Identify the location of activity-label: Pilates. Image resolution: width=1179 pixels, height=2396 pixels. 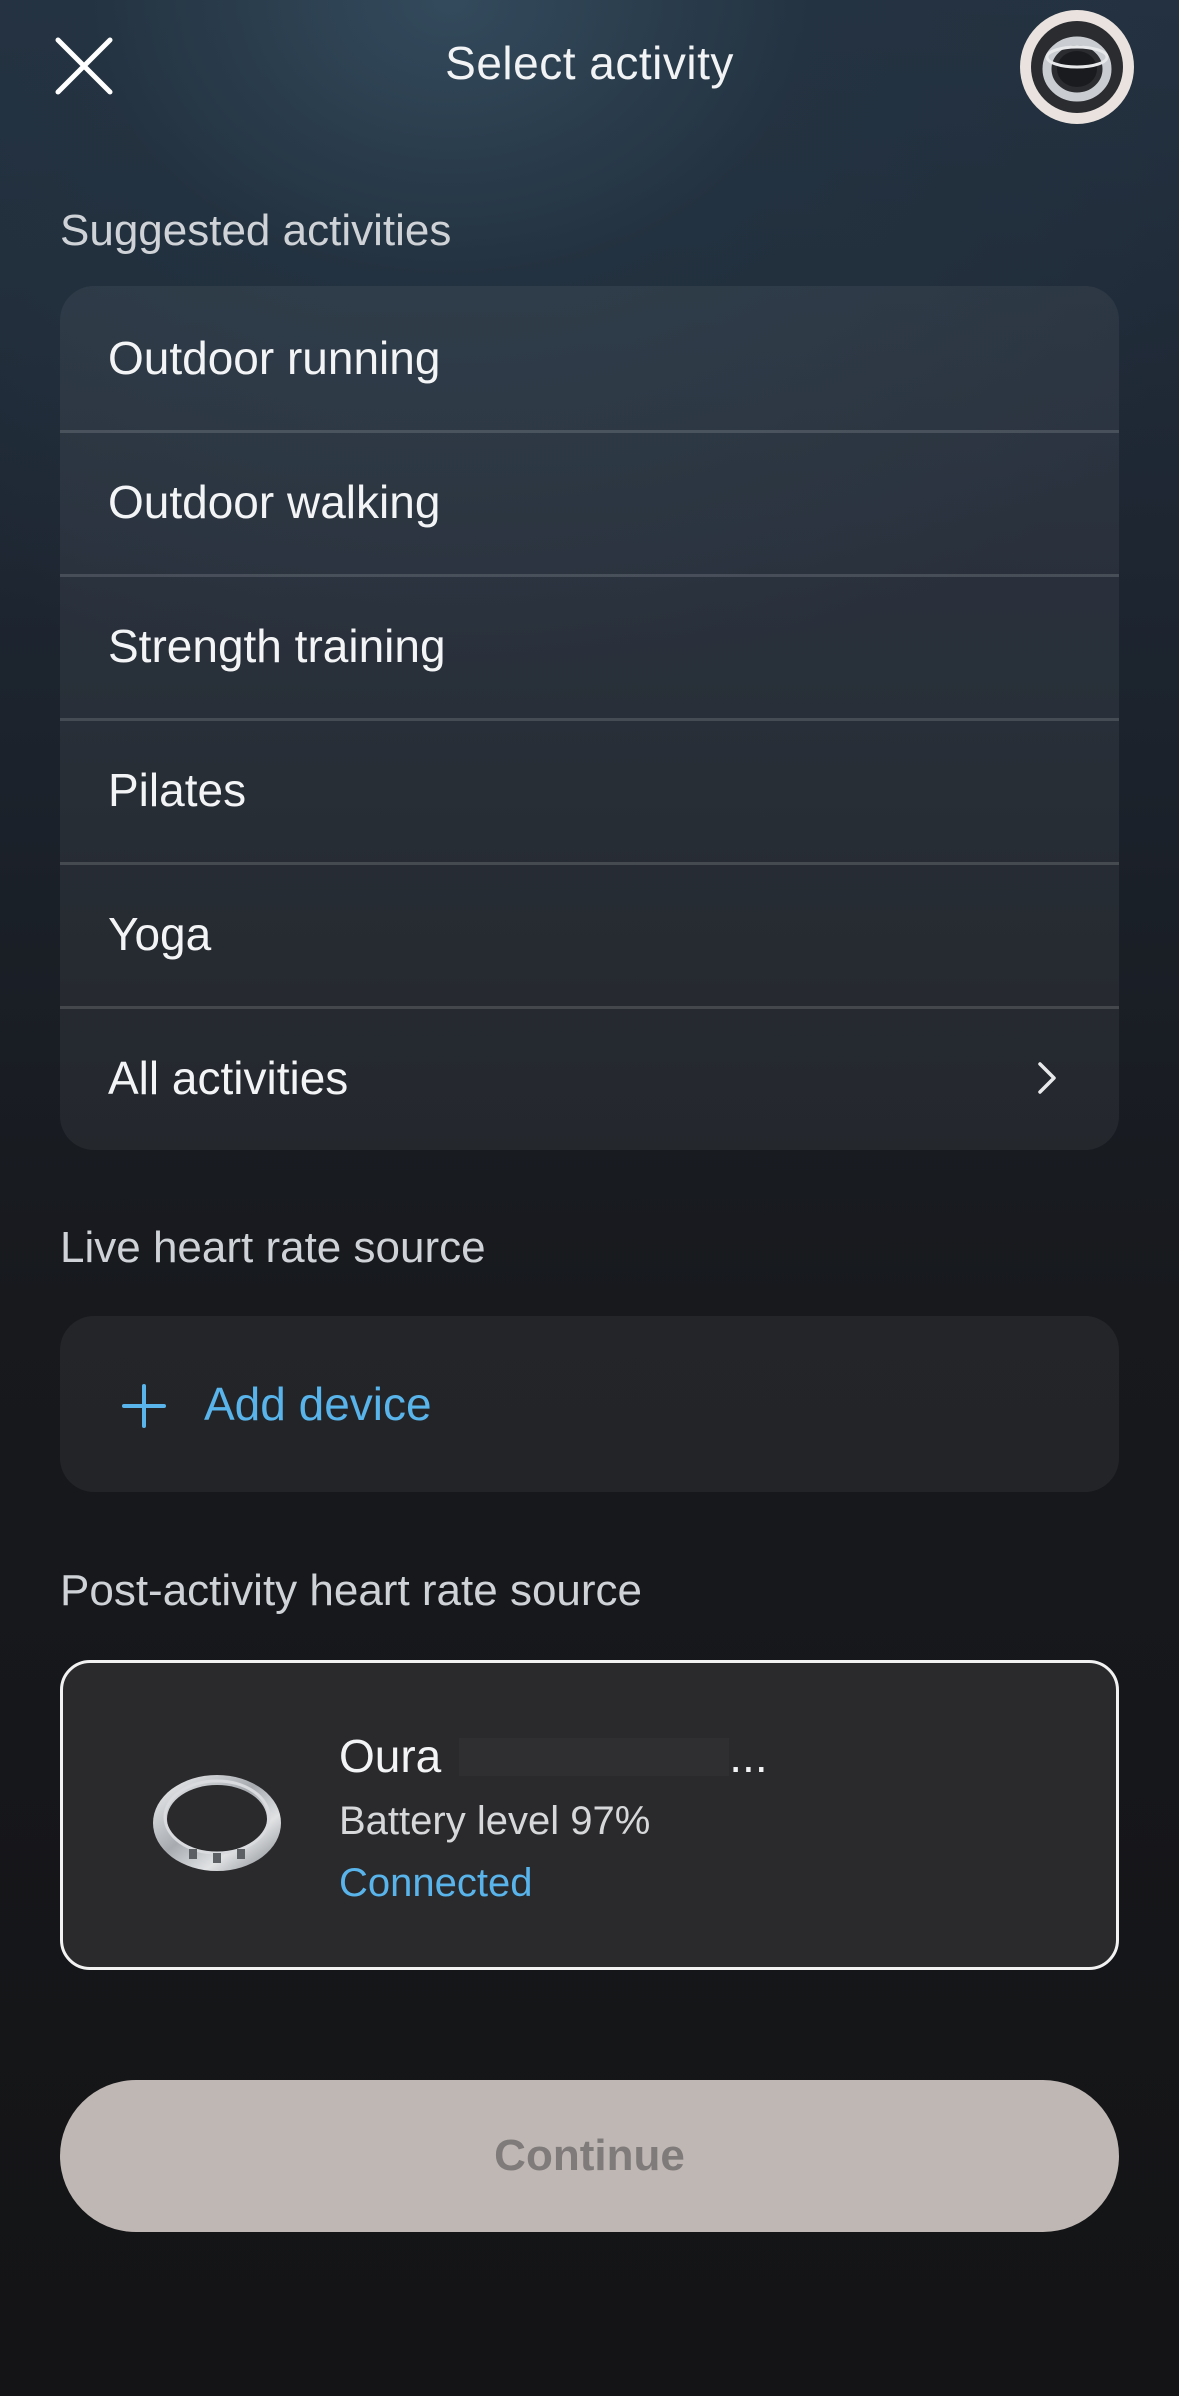
(177, 790).